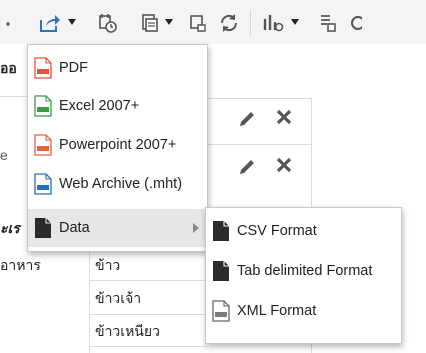 This screenshot has height=353, width=426. I want to click on field-label-partial: e, so click(4, 155).